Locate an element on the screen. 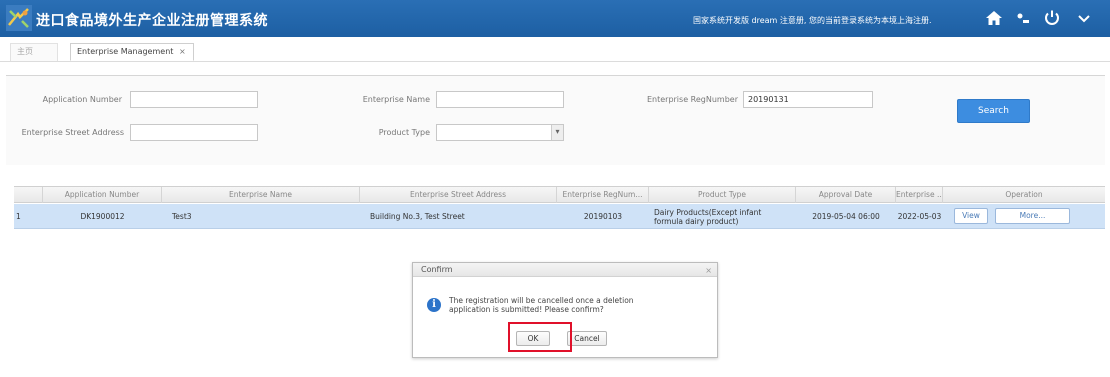 This screenshot has width=1110, height=377. settings-icon is located at coordinates (1023, 18).